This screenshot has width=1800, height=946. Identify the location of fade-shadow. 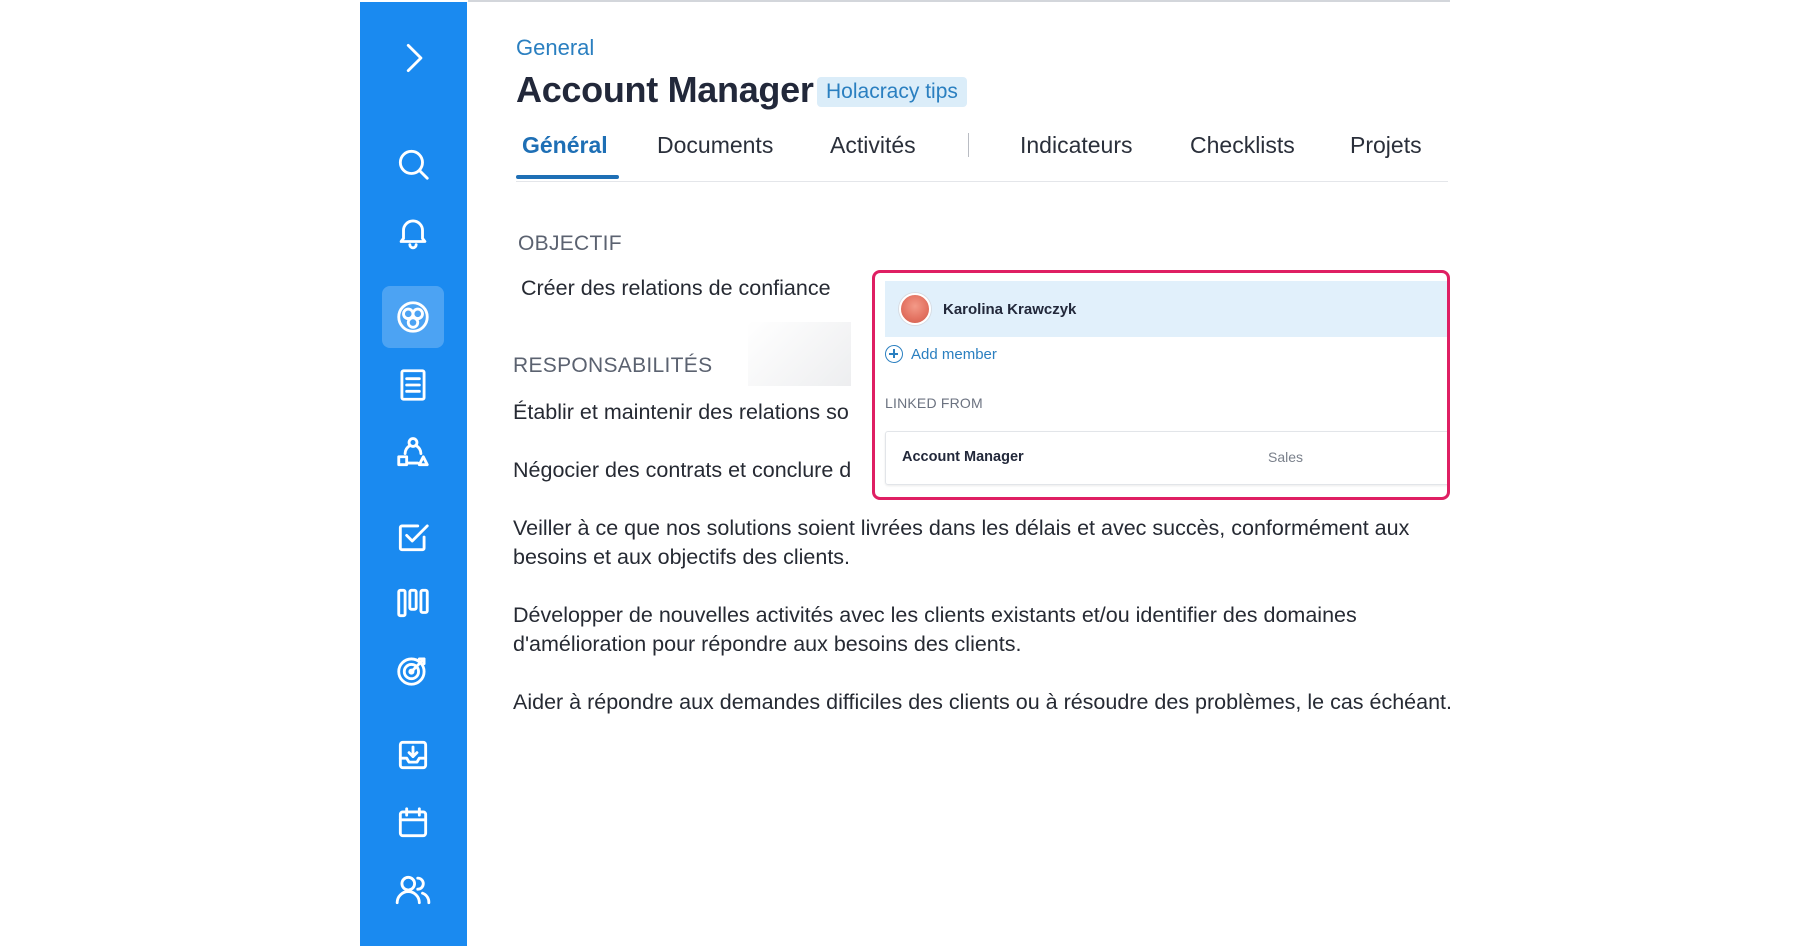
(799, 354).